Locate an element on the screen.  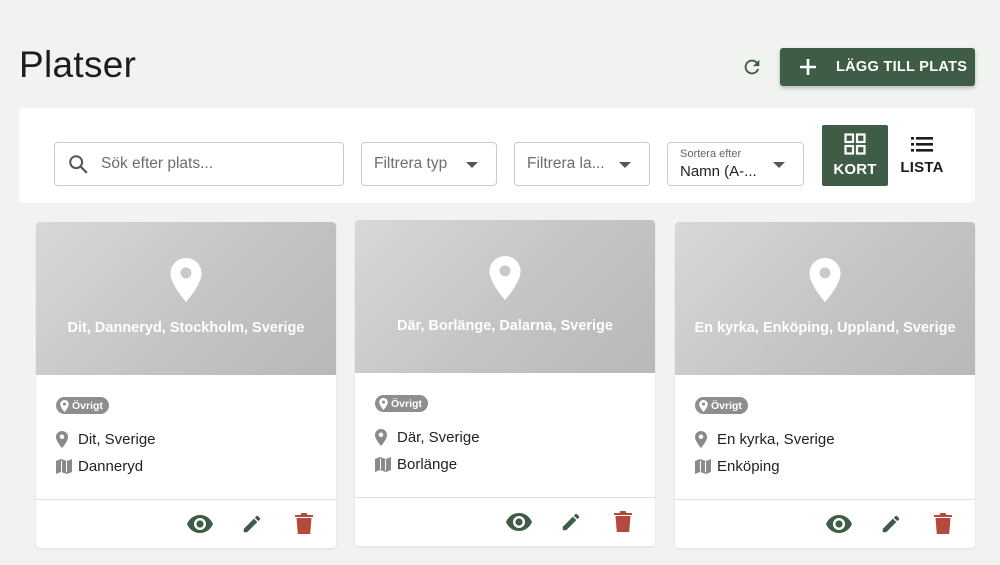
place-row: En kyrka, Sverige is located at coordinates (825, 439).